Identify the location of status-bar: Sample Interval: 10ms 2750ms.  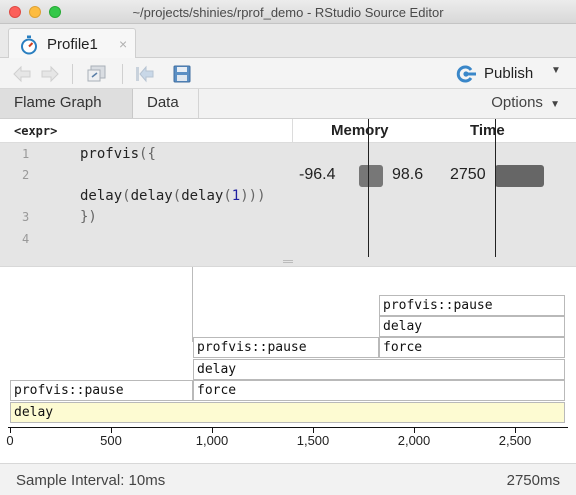
(288, 479).